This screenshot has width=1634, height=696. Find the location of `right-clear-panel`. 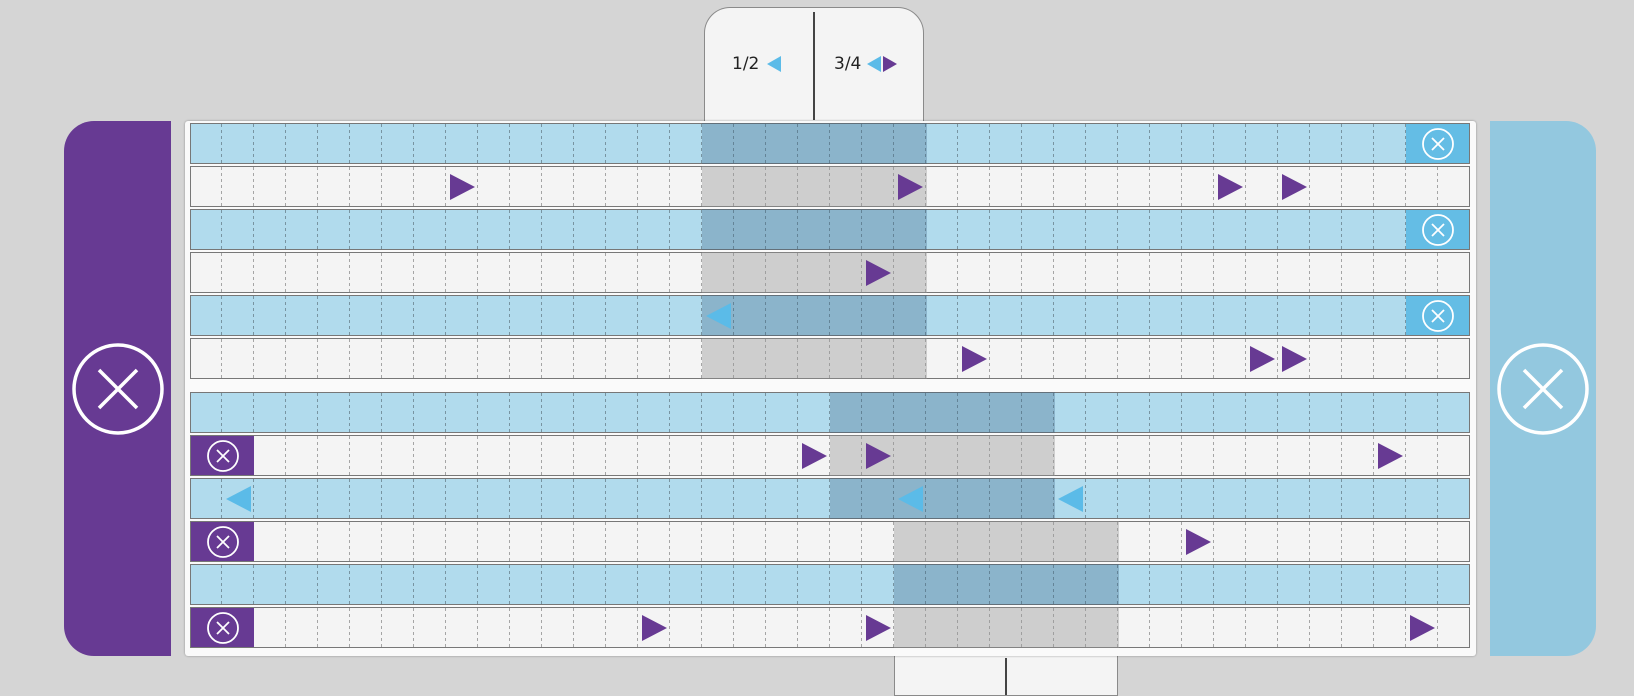

right-clear-panel is located at coordinates (1543, 388).